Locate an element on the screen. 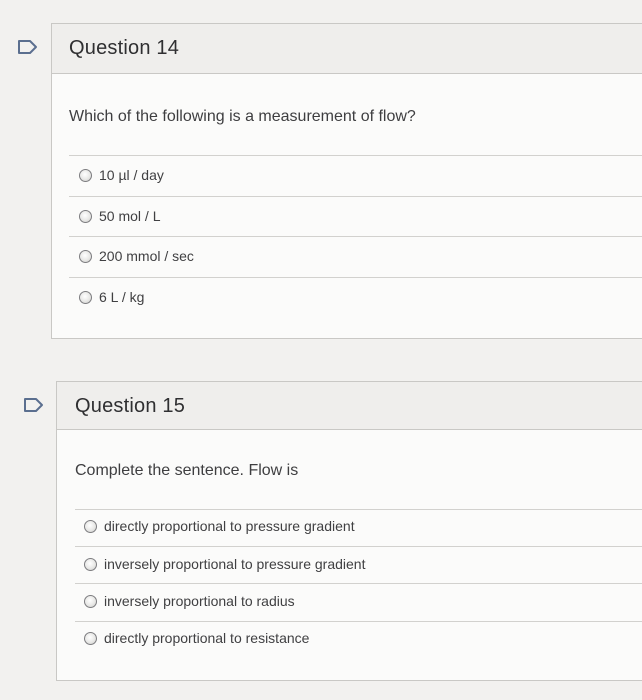  answer-option: 200 mmol / sec is located at coordinates (136, 256).